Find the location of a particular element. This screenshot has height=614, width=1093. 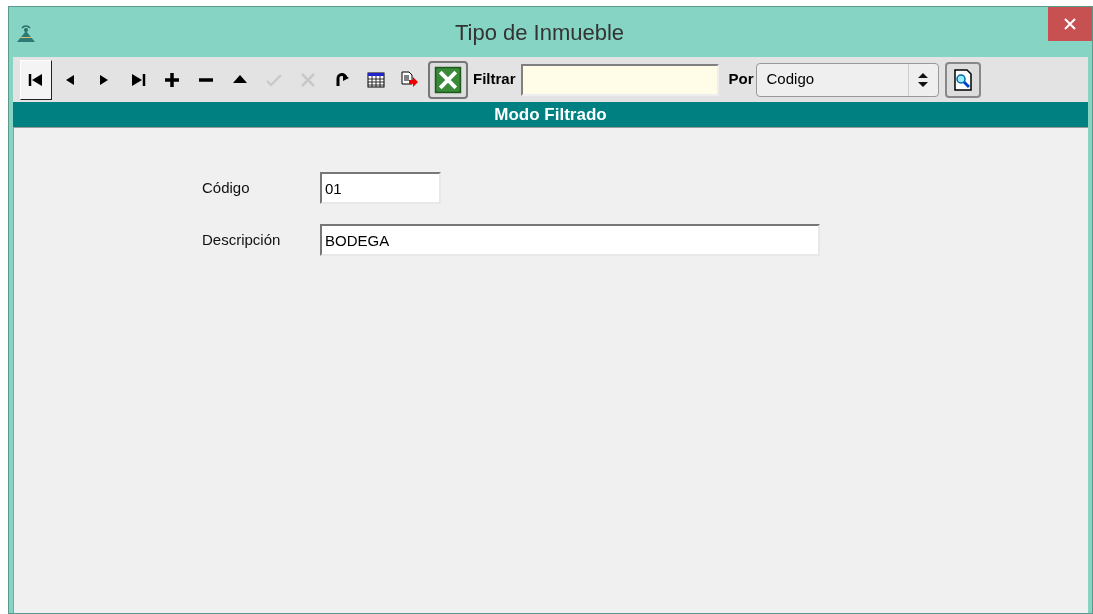

mode-banner: Modo Filtrado is located at coordinates (550, 114).